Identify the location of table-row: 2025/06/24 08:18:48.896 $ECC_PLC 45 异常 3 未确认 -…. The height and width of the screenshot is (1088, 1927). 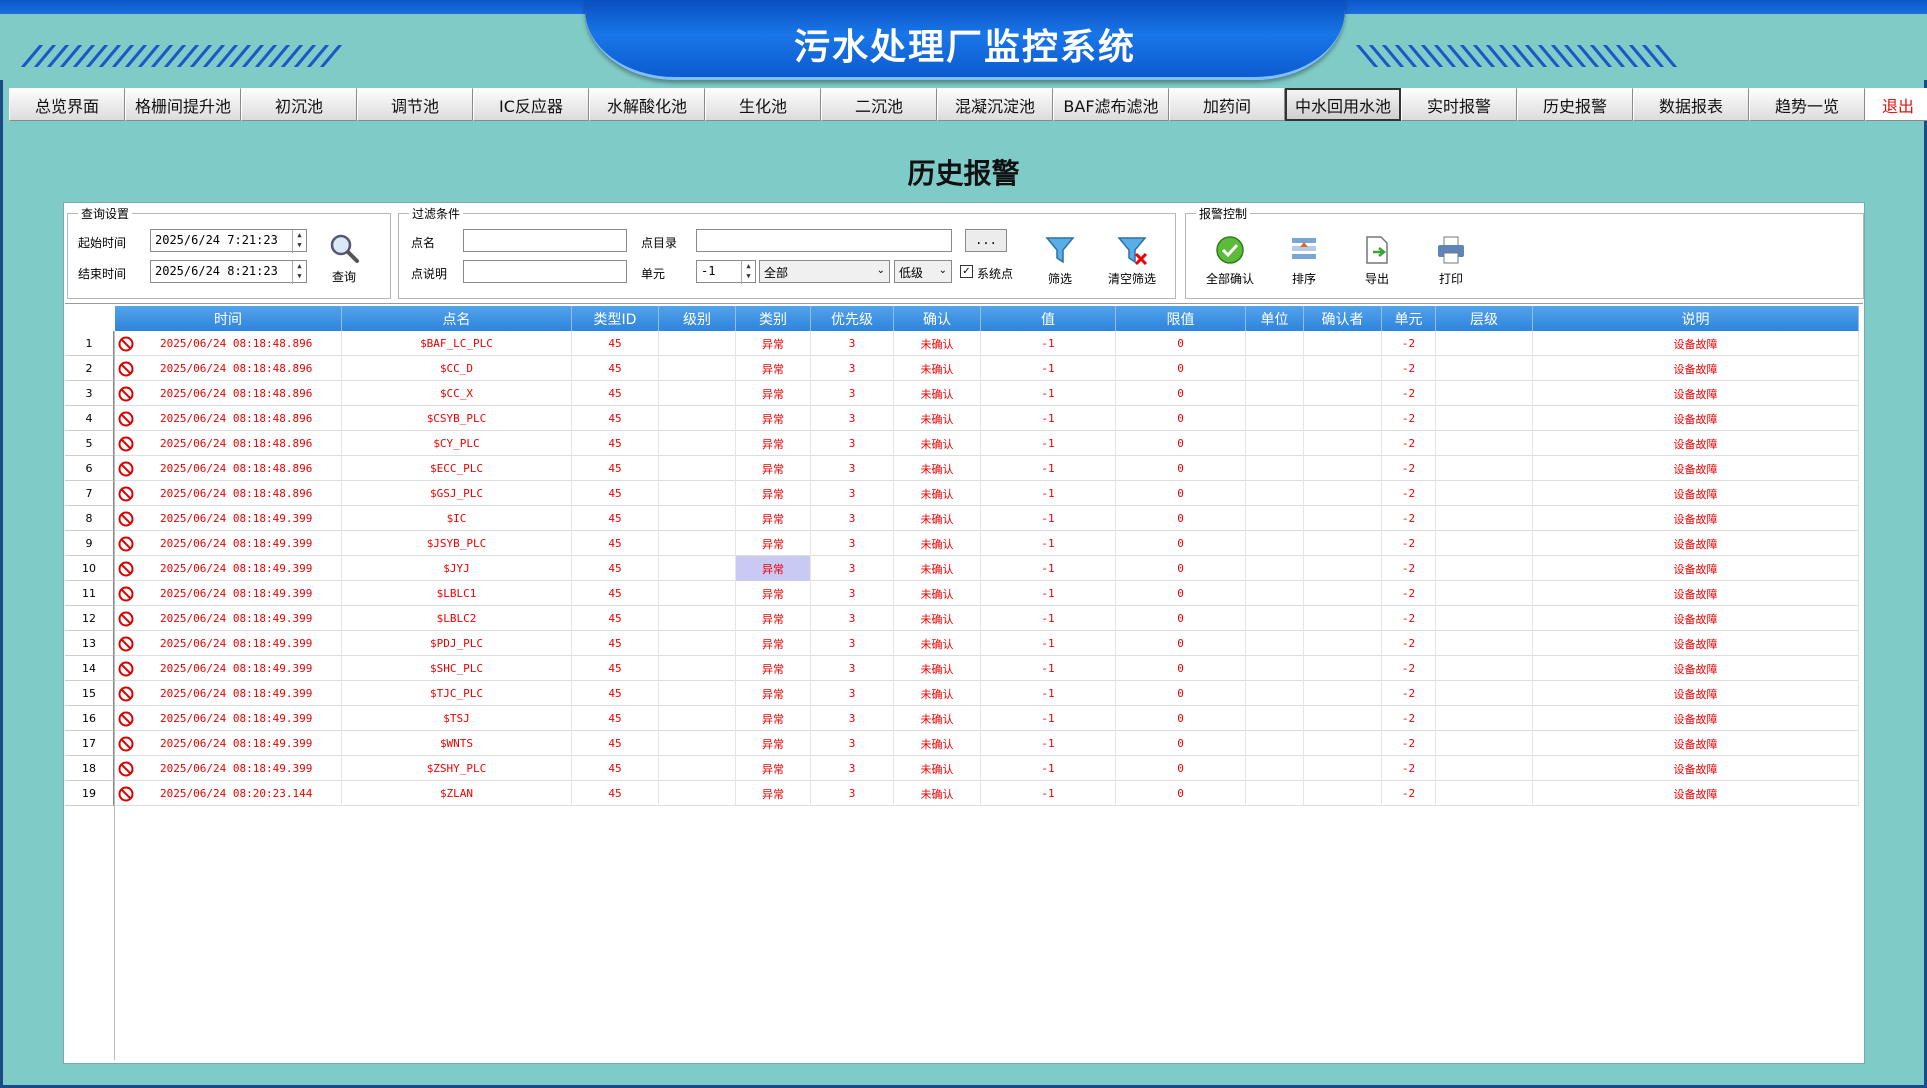
(987, 468).